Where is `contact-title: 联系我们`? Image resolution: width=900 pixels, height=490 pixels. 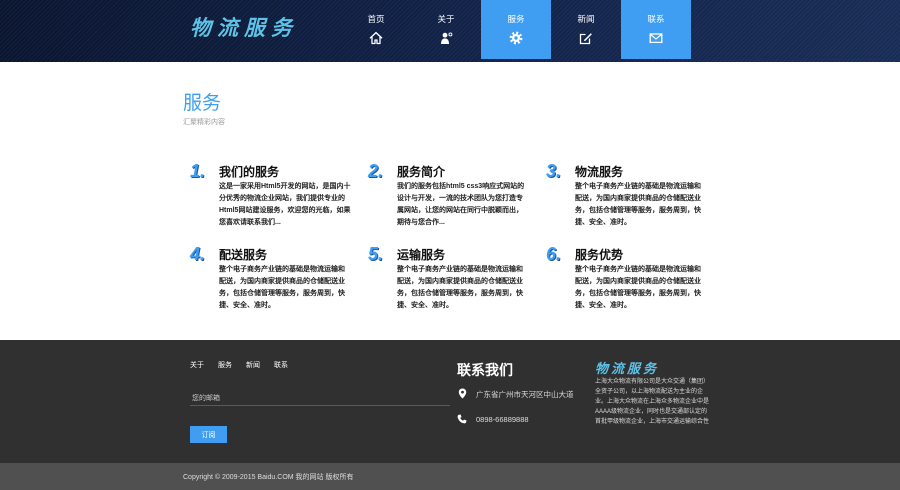
contact-title: 联系我们 is located at coordinates (485, 370).